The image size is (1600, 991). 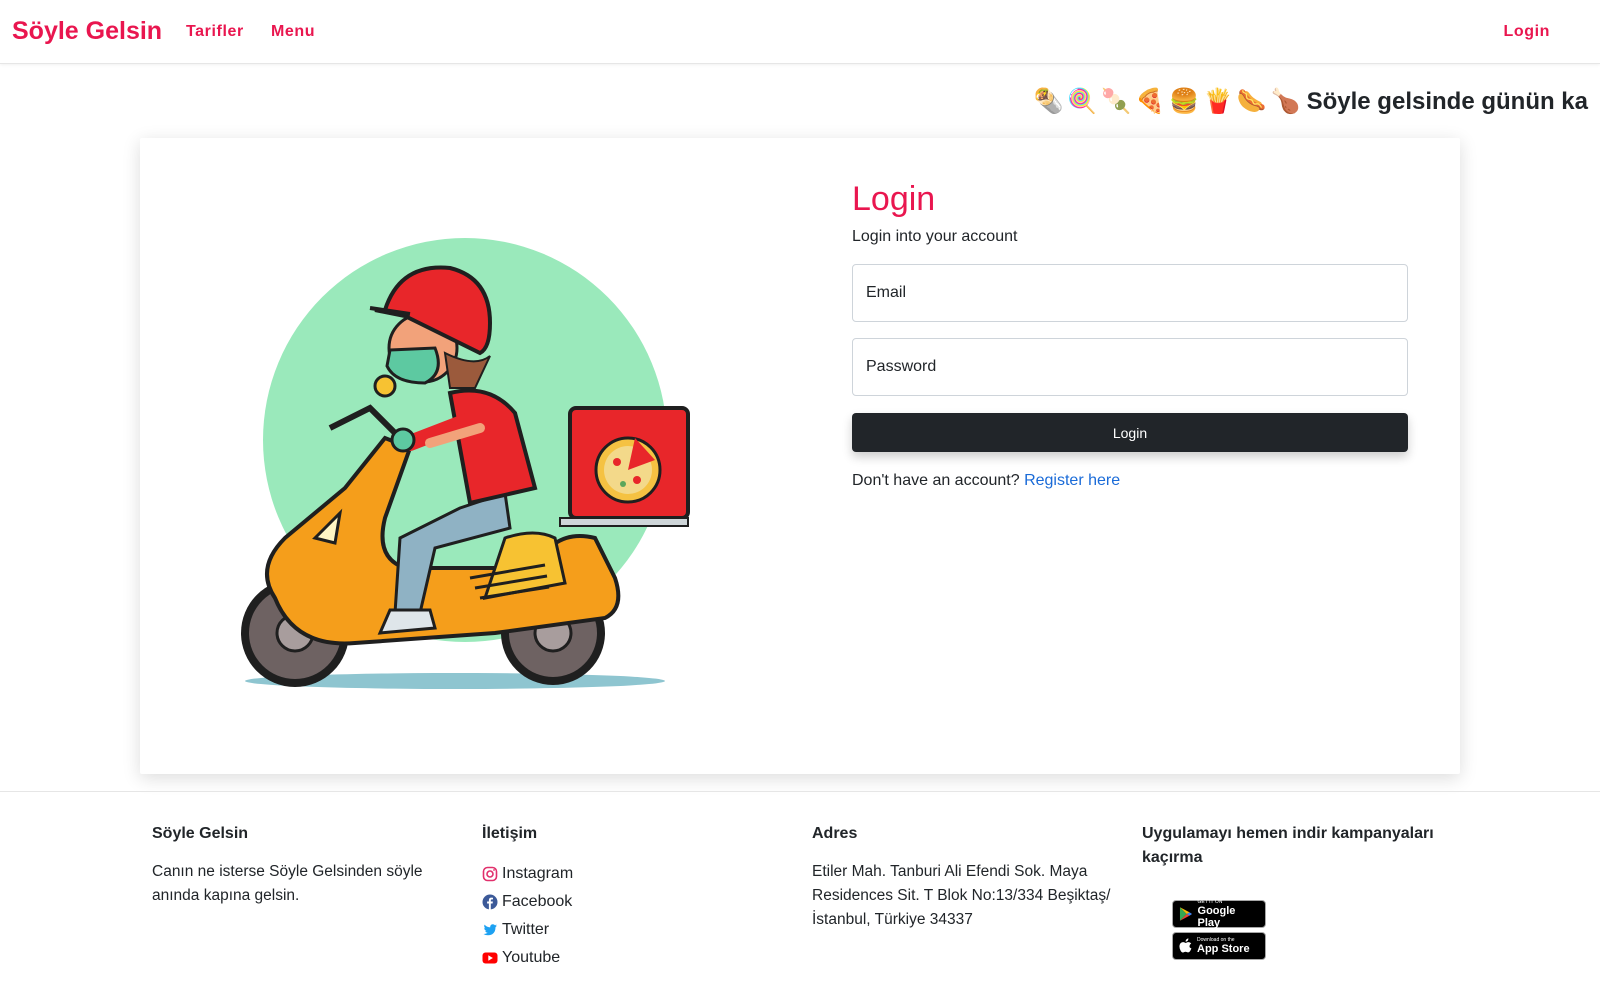 I want to click on delivery-scooter-illustration, so click(x=465, y=463).